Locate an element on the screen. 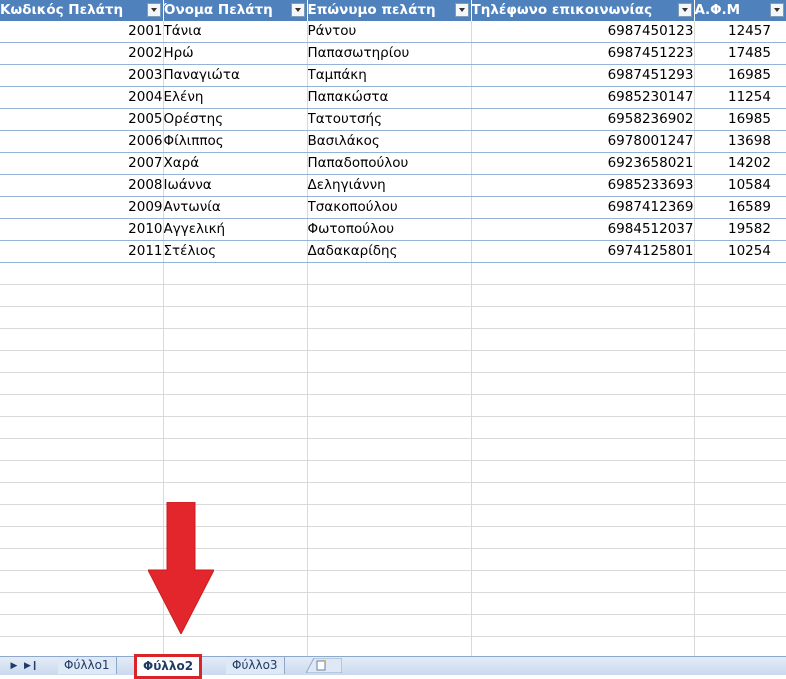 The height and width of the screenshot is (679, 786). cell-name: Φίλιππος is located at coordinates (235, 141).